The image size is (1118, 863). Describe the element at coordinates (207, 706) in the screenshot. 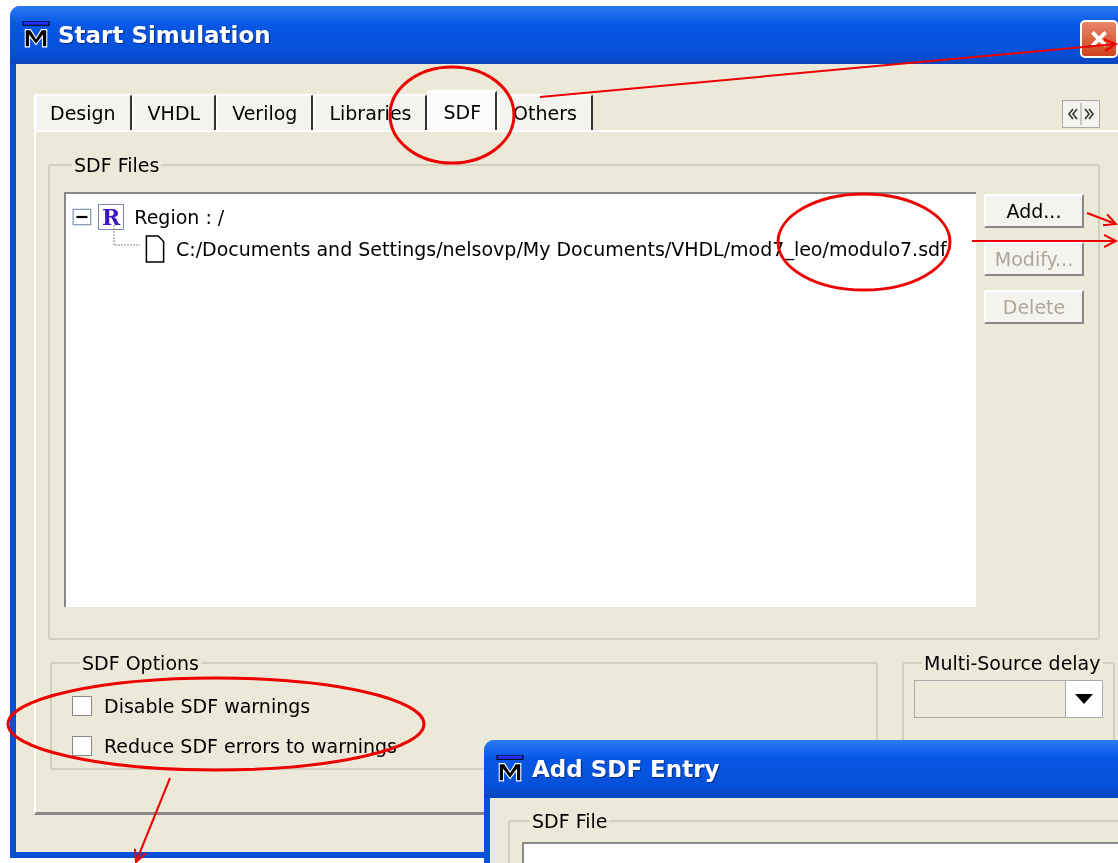

I see `checkbox-label: Disable SDF warnings` at that location.